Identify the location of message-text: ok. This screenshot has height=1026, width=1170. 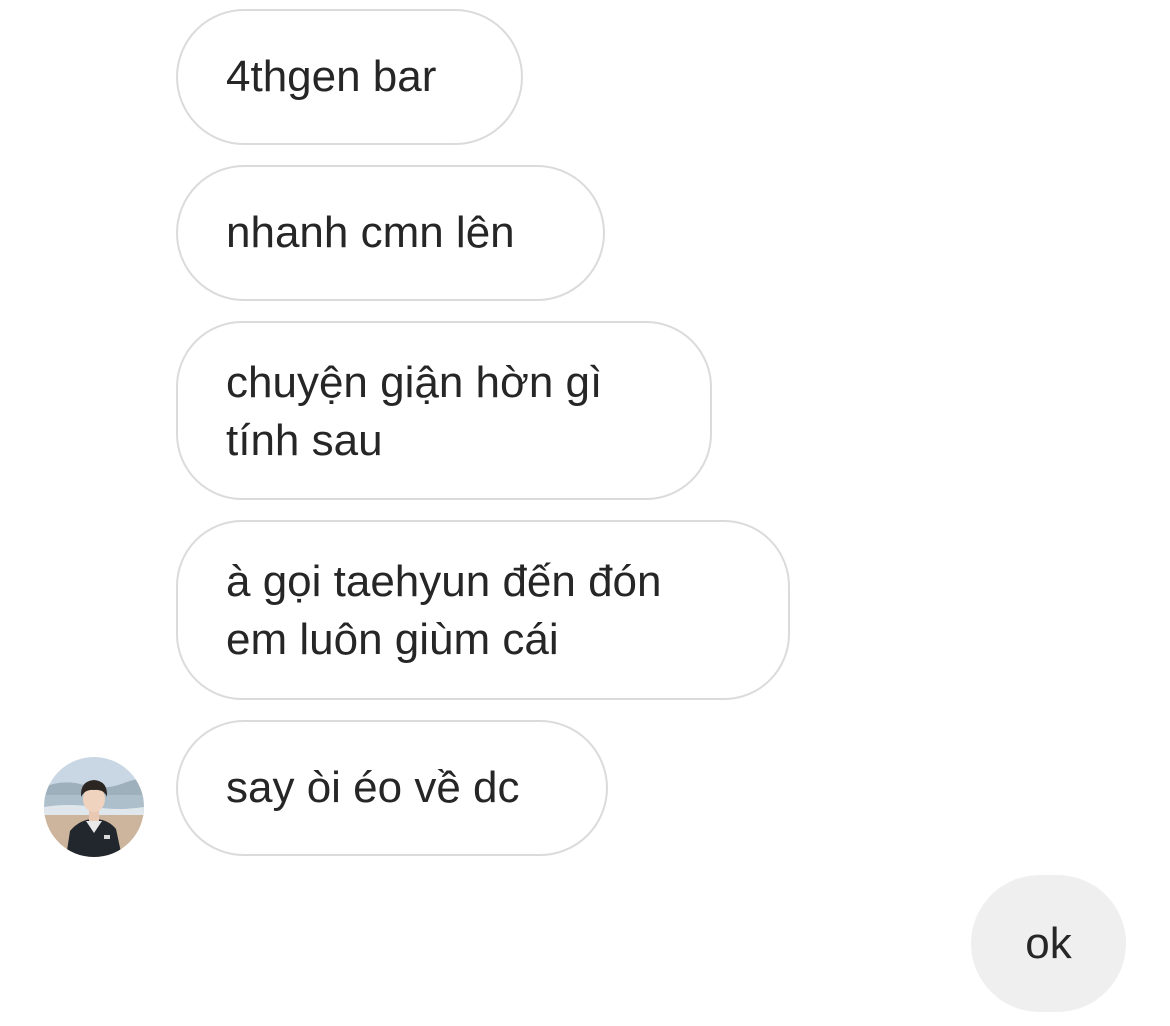
(1048, 943).